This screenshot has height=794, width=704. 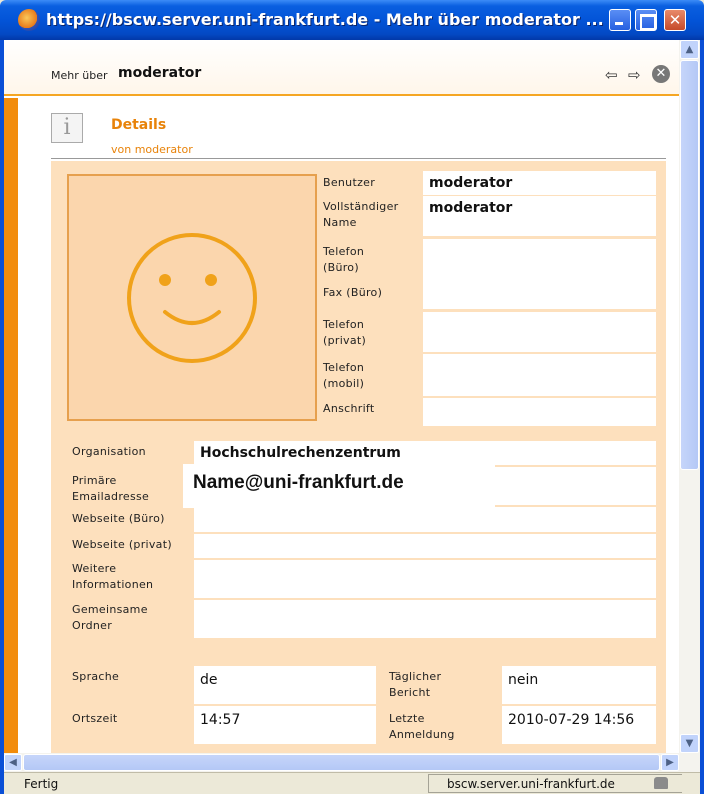 What do you see at coordinates (425, 579) in the screenshot?
I see `value-weitere-informationen` at bounding box center [425, 579].